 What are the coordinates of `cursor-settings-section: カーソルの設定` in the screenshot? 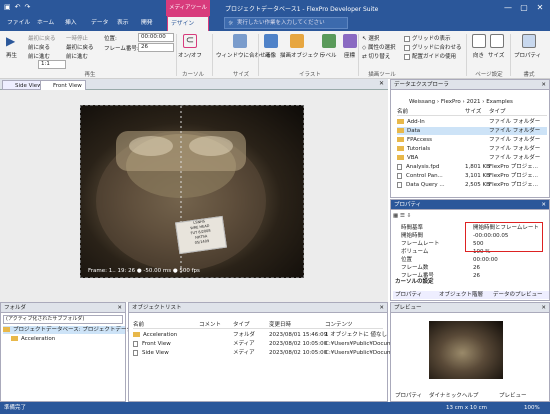 It's located at (414, 282).